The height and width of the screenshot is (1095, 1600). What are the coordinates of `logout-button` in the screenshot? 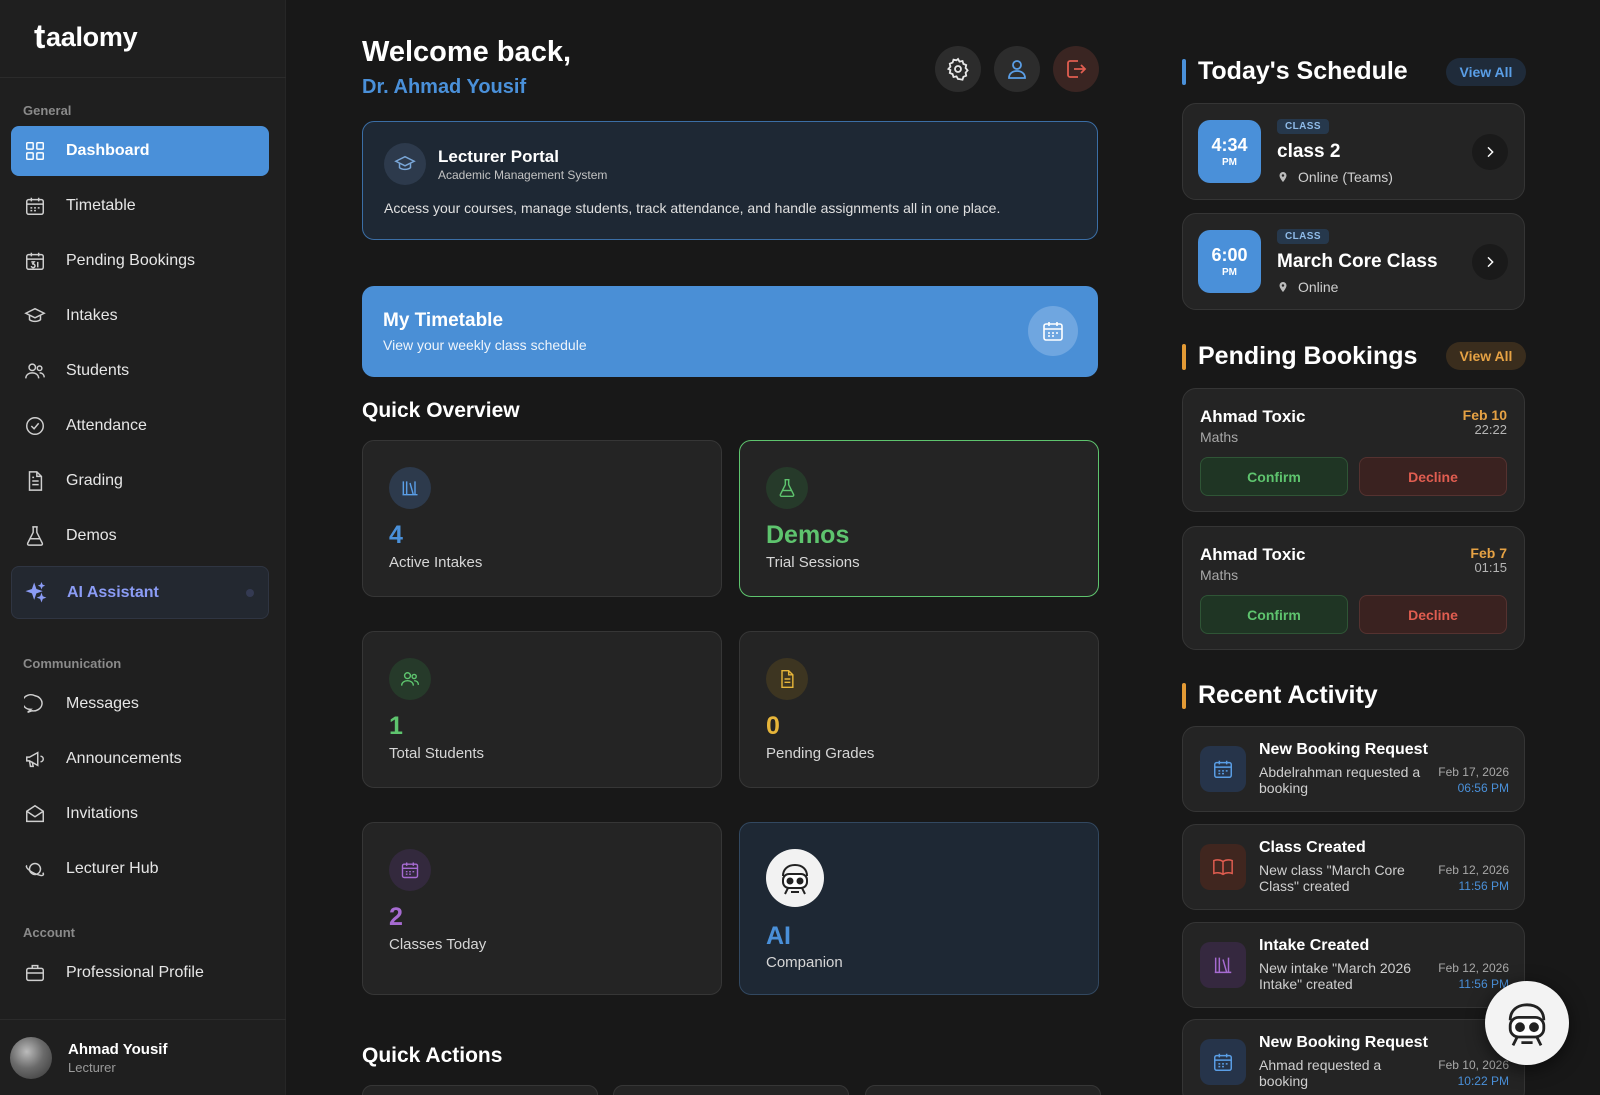 It's located at (1076, 69).